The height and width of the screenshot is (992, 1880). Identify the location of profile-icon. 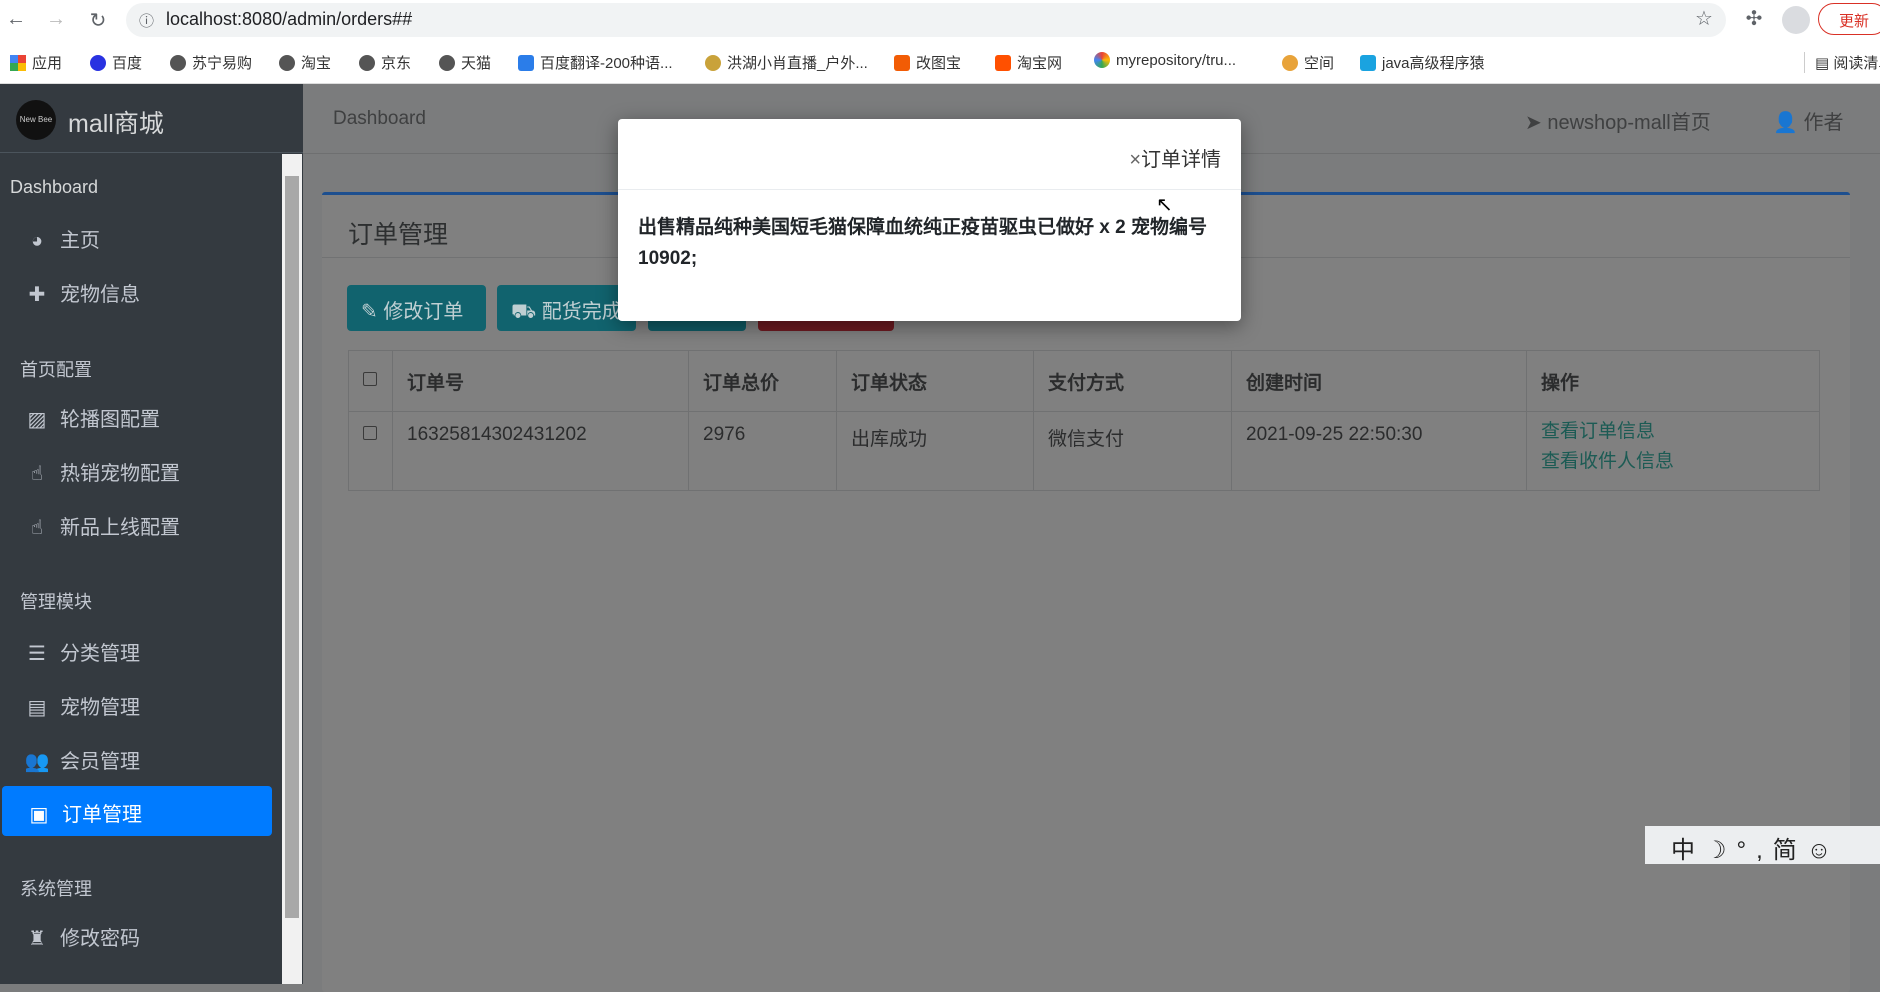
(1796, 20).